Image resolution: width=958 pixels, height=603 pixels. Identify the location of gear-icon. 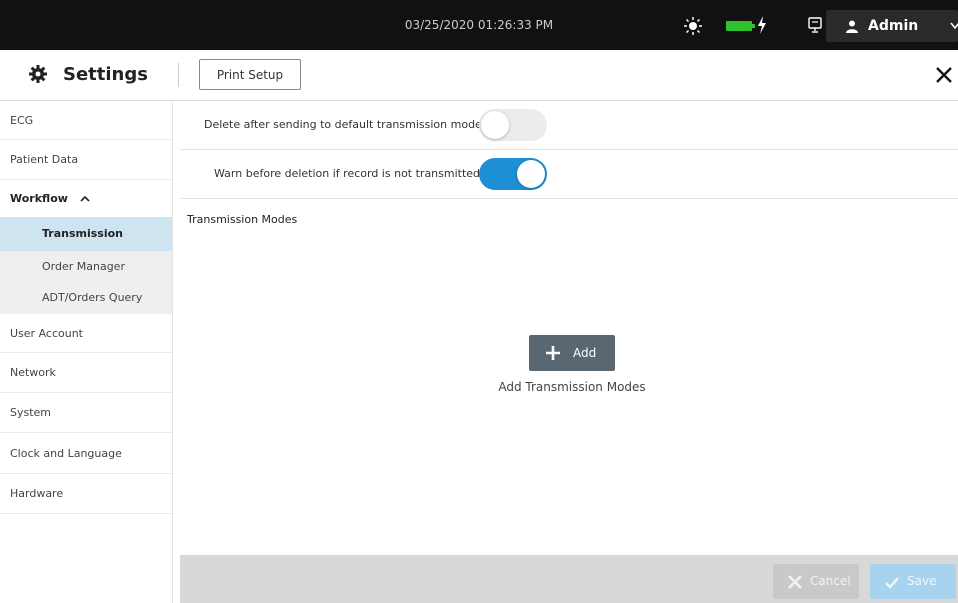
(38, 74).